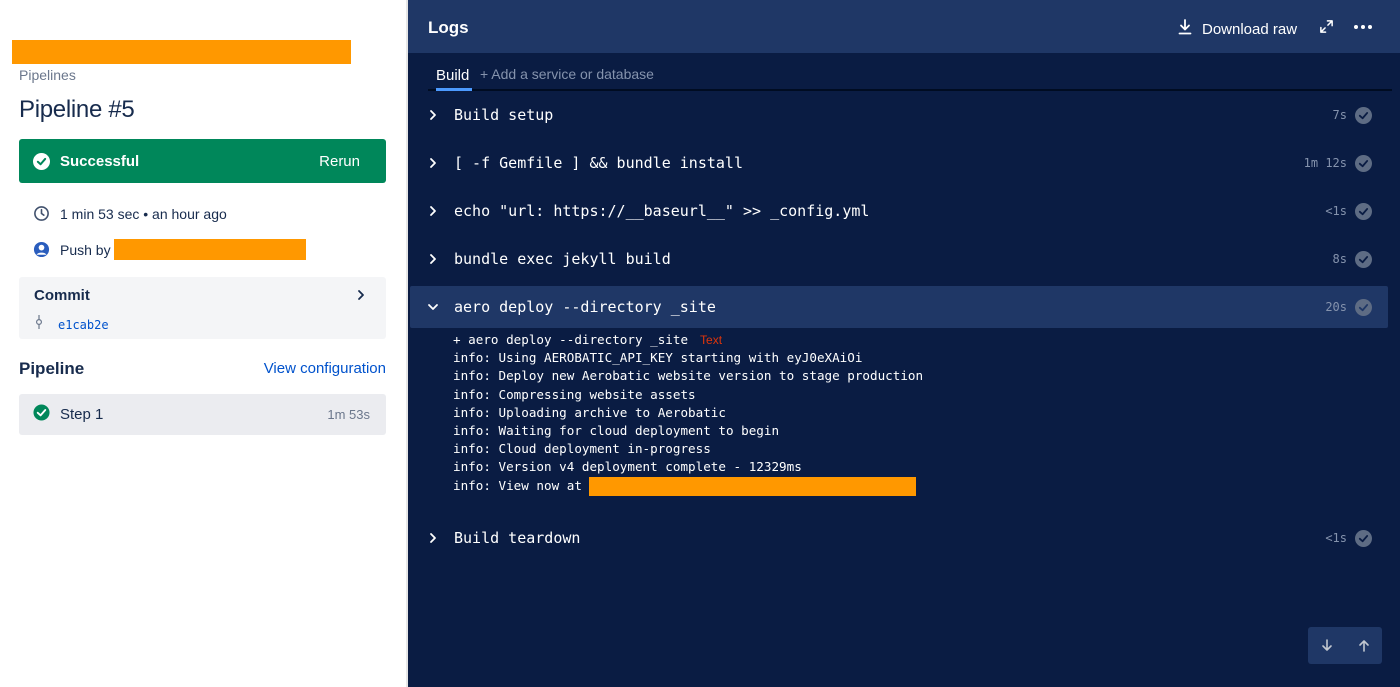  What do you see at coordinates (433, 307) in the screenshot?
I see `chevron-down-icon` at bounding box center [433, 307].